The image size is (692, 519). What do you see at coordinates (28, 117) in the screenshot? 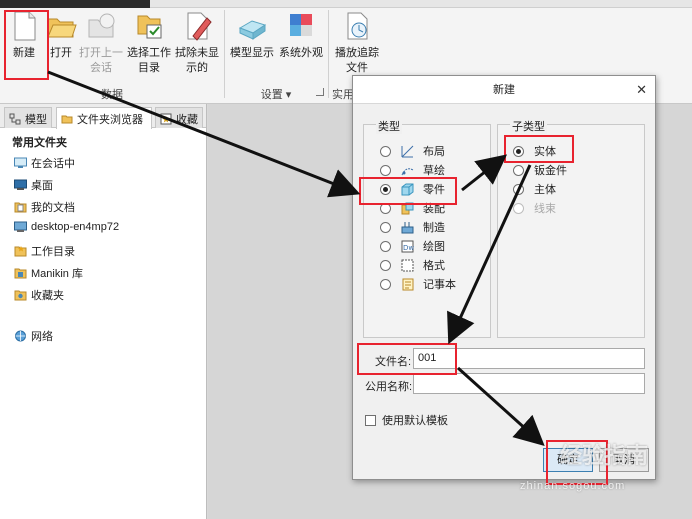
I see `tab-model-tree: 模型` at bounding box center [28, 117].